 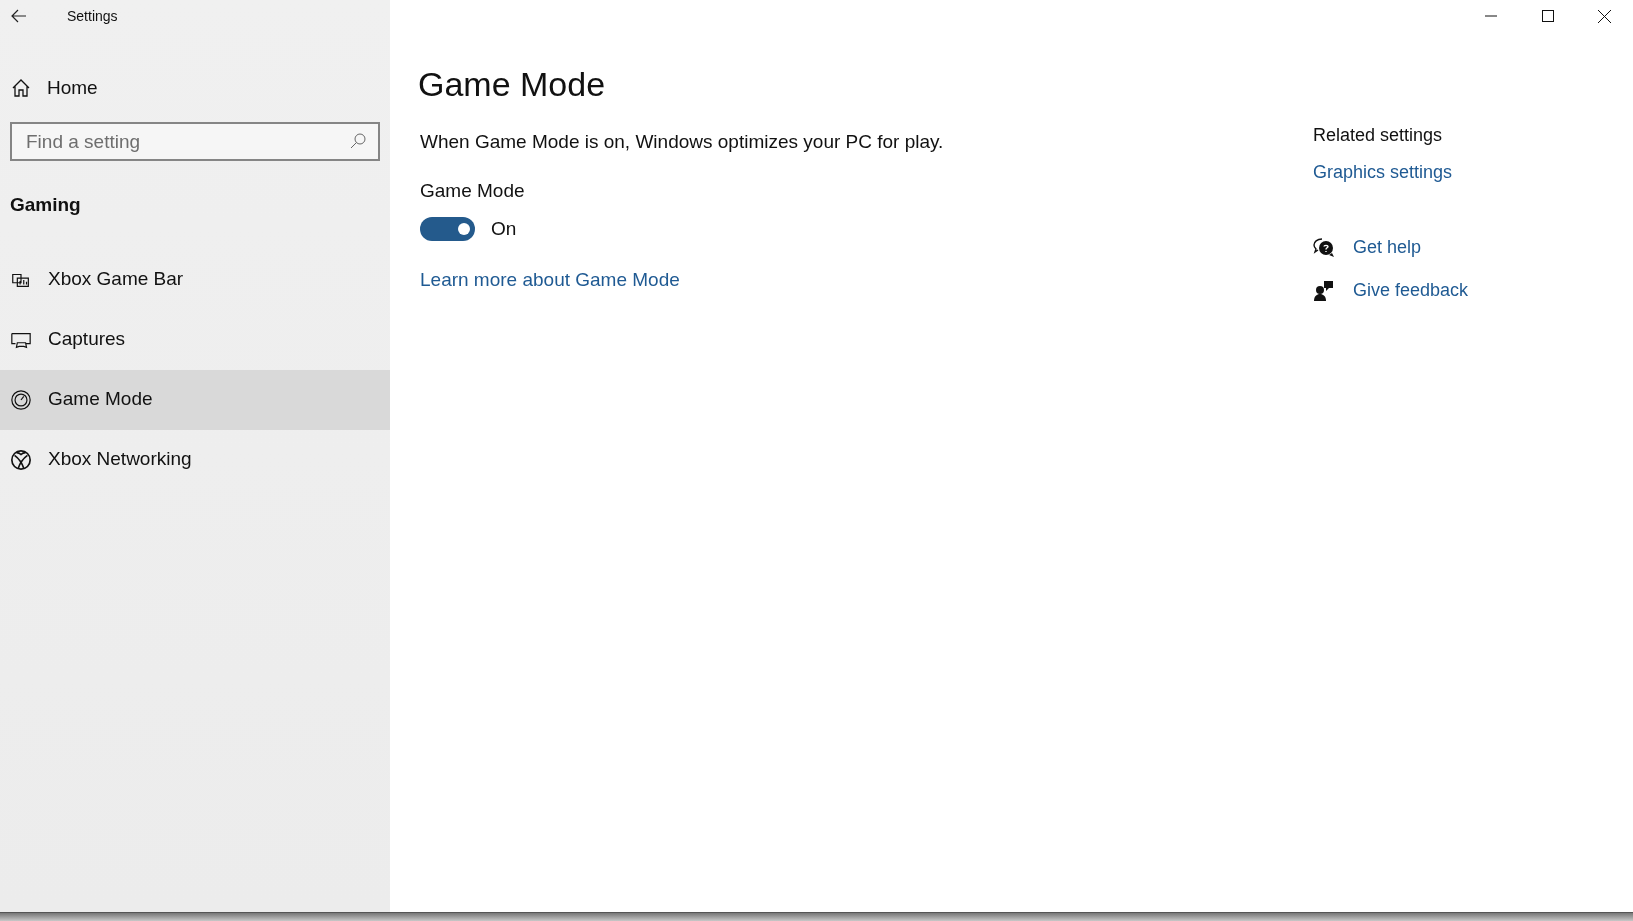 What do you see at coordinates (512, 84) in the screenshot?
I see `page-title: Game Mode` at bounding box center [512, 84].